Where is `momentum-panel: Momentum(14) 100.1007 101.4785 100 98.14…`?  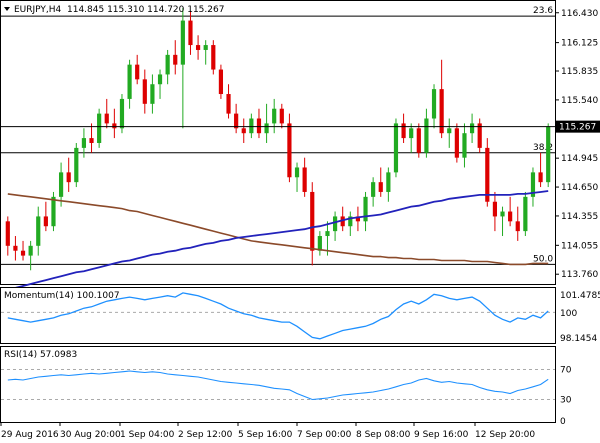 momentum-panel: Momentum(14) 100.1007 101.4785 100 98.14… is located at coordinates (300, 316).